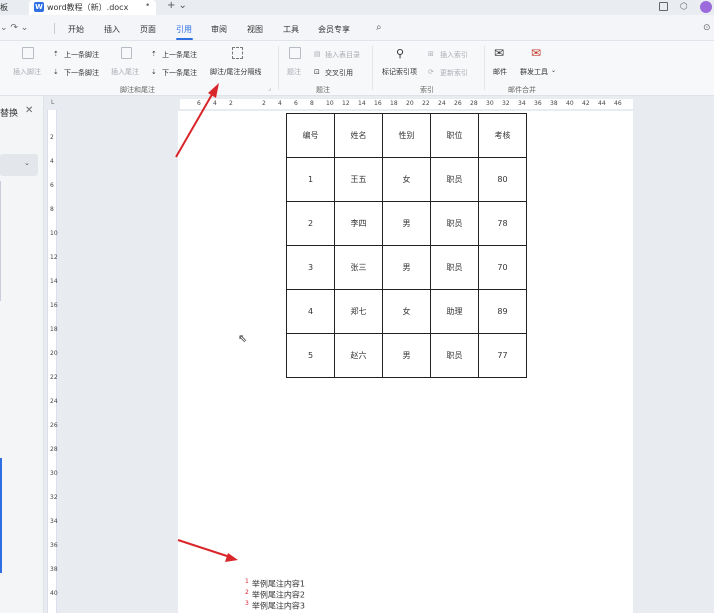  Describe the element at coordinates (207, 550) in the screenshot. I see `annotation-arrow-endnote` at that location.